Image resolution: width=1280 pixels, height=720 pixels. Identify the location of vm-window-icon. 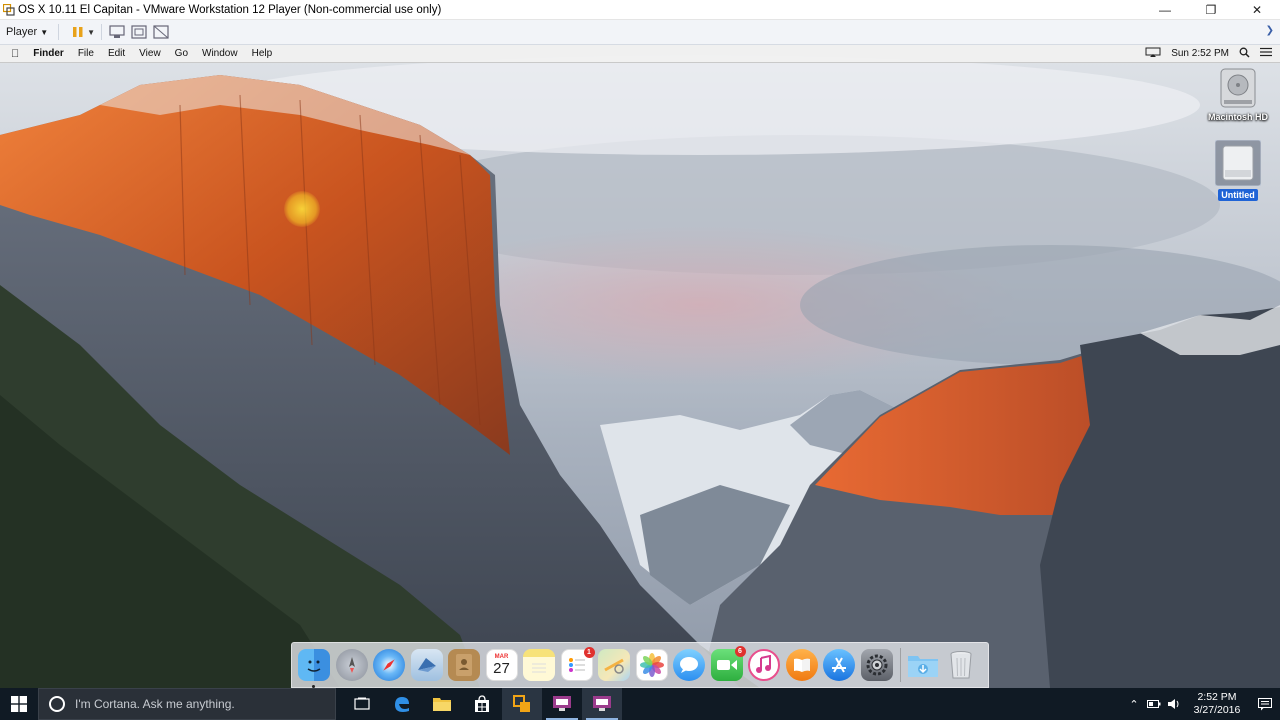
(602, 703).